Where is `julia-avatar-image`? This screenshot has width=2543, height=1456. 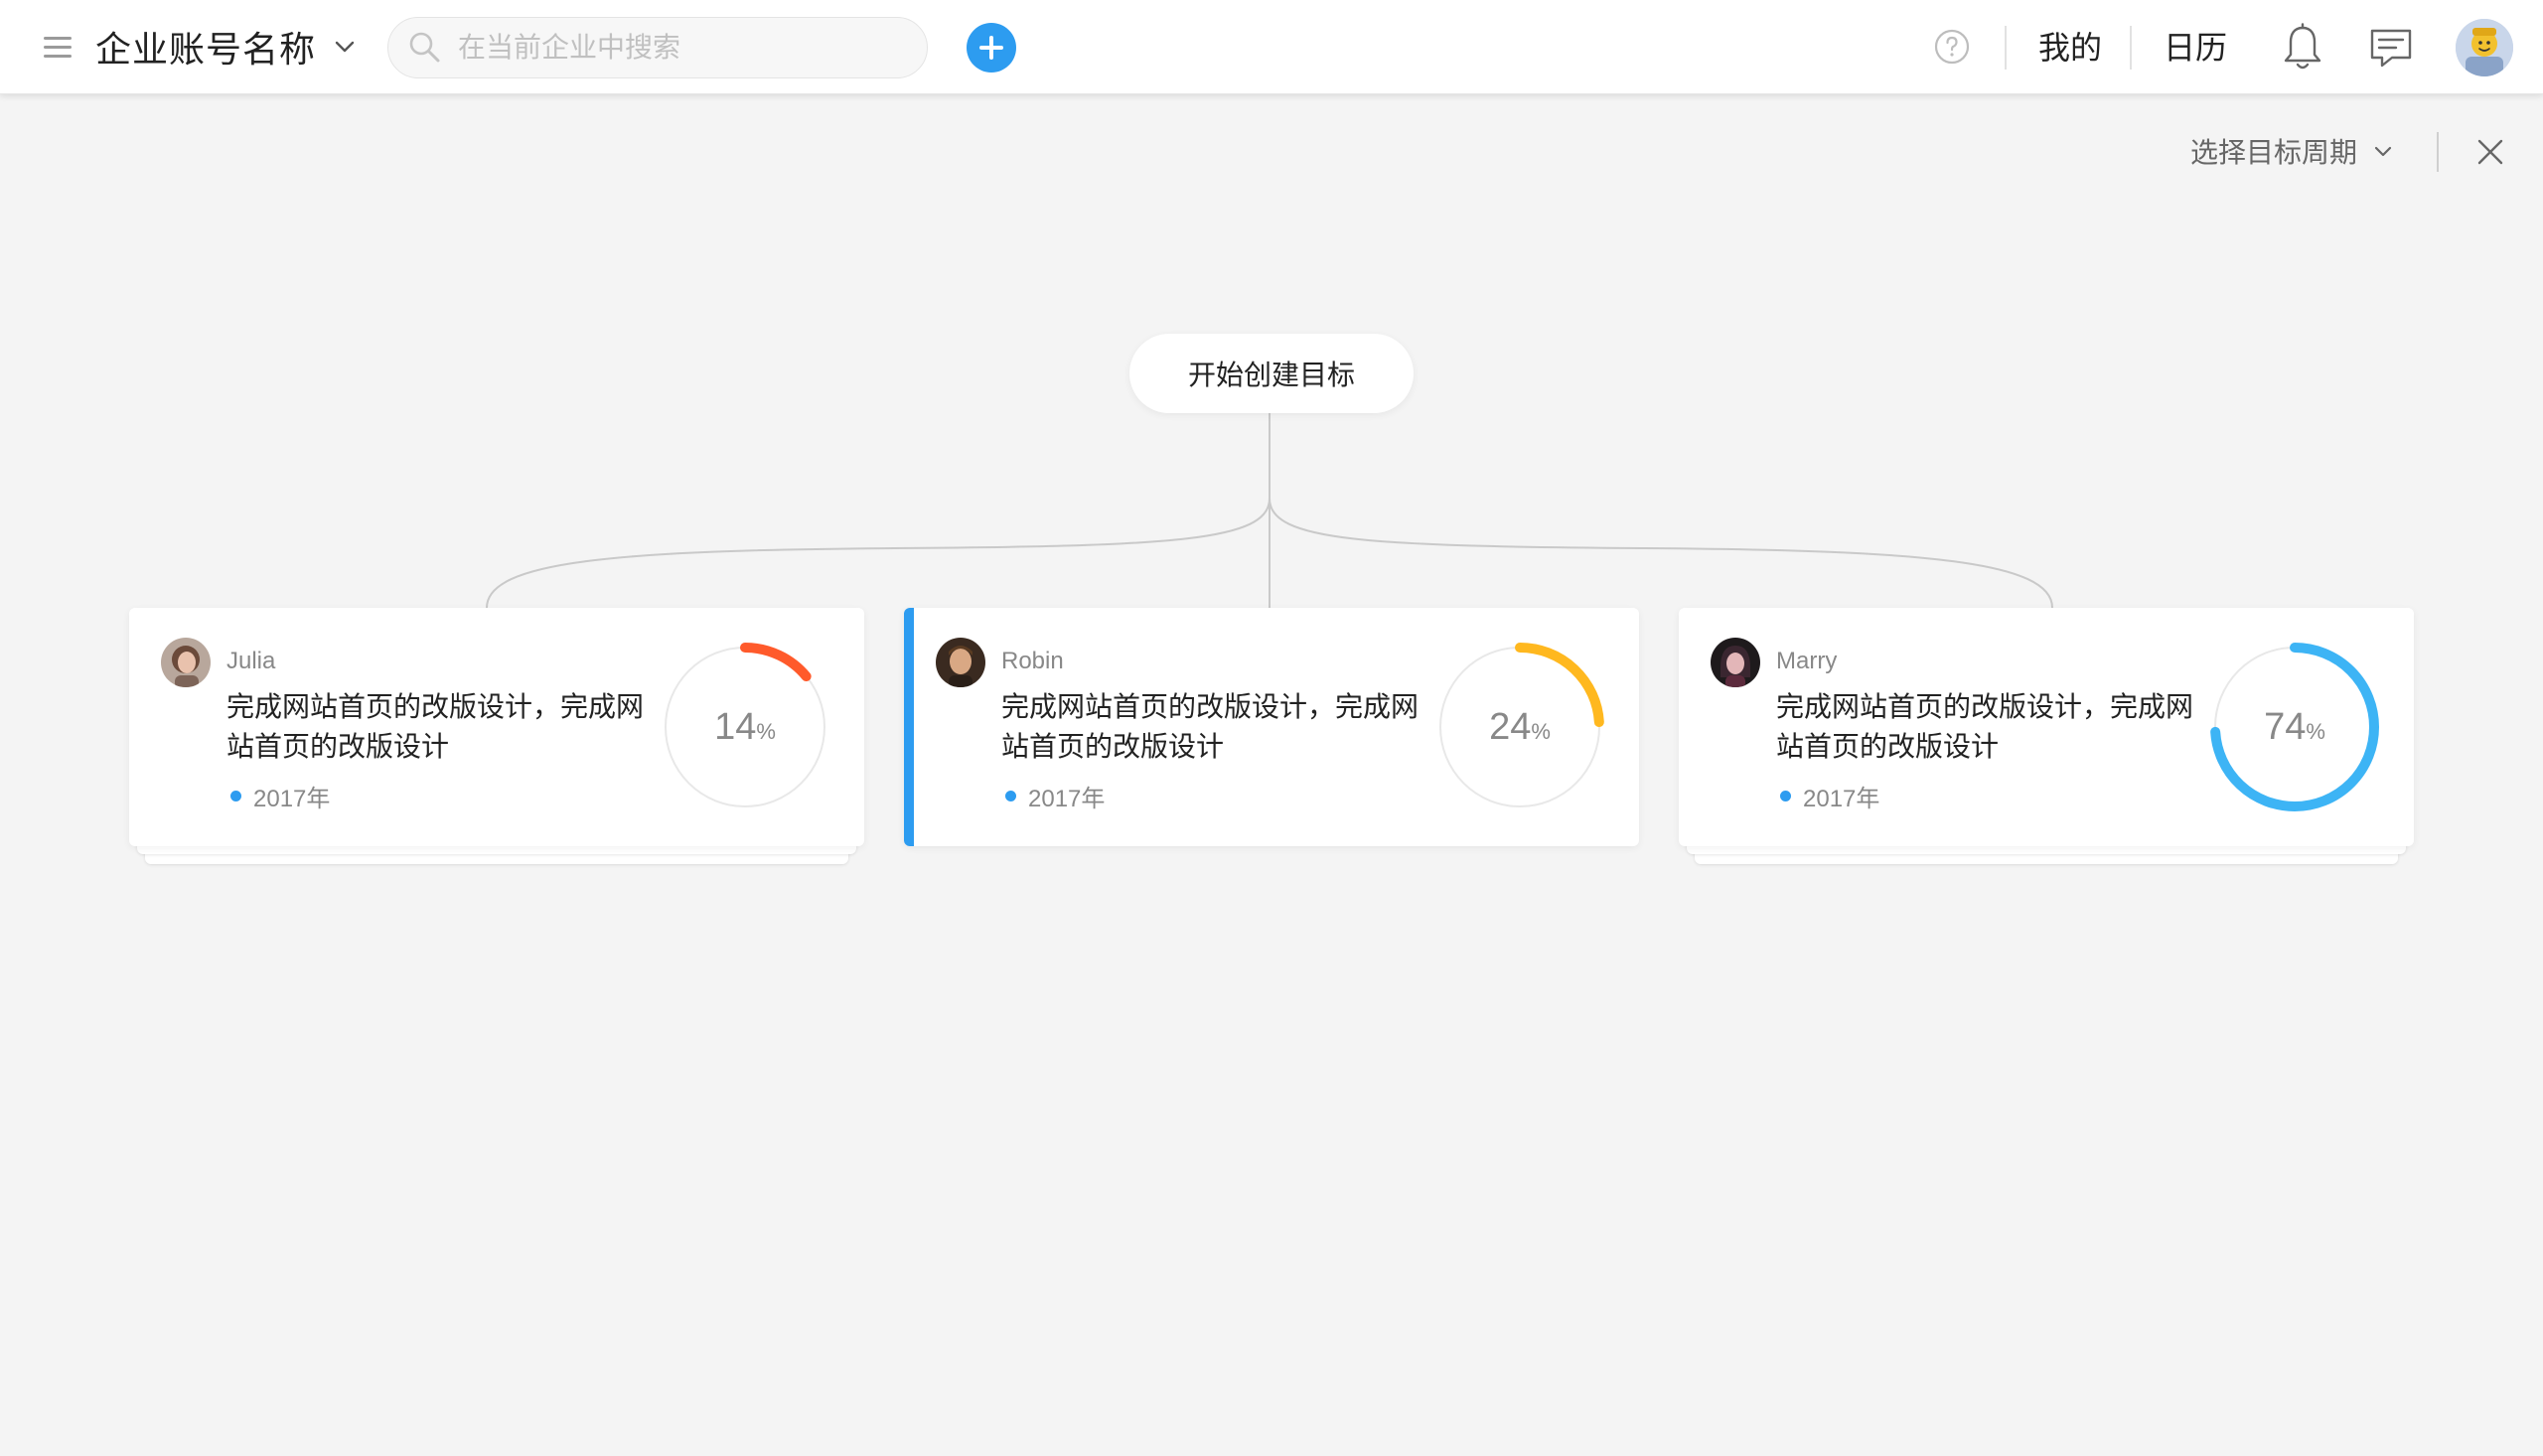
julia-avatar-image is located at coordinates (186, 662).